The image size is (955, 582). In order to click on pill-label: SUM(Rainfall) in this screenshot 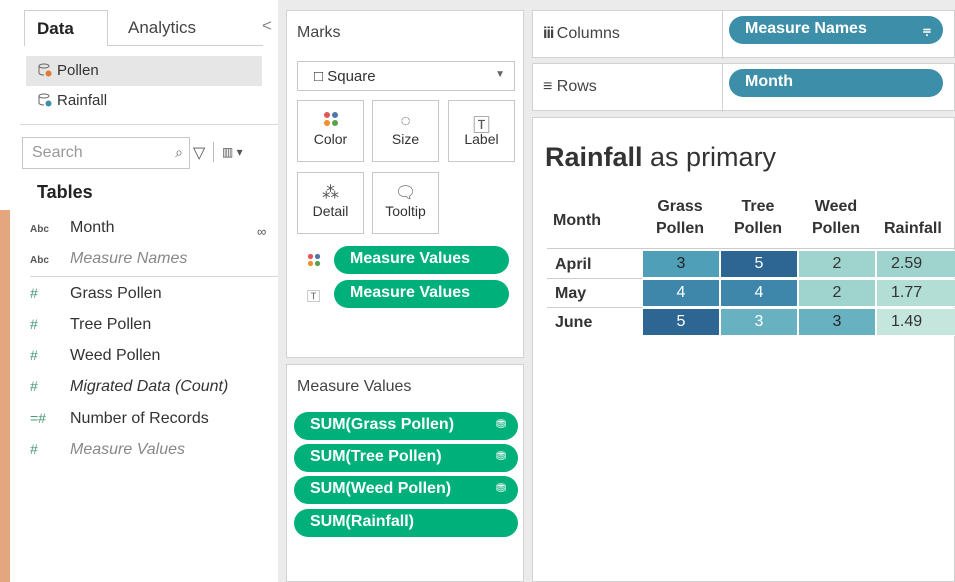, I will do `click(362, 521)`.